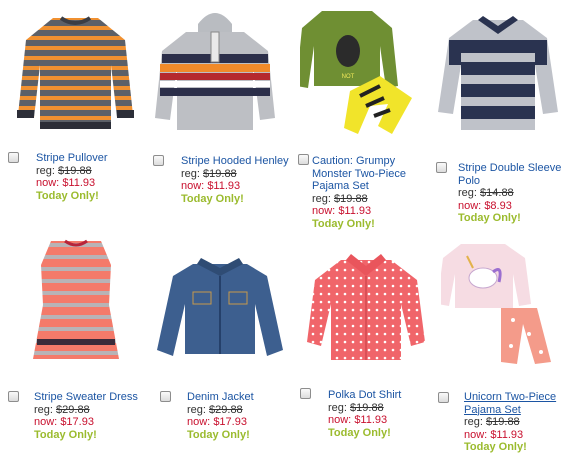 Image resolution: width=580 pixels, height=455 pixels. Describe the element at coordinates (506, 302) in the screenshot. I see `product-image-unicorn-pajama` at that location.